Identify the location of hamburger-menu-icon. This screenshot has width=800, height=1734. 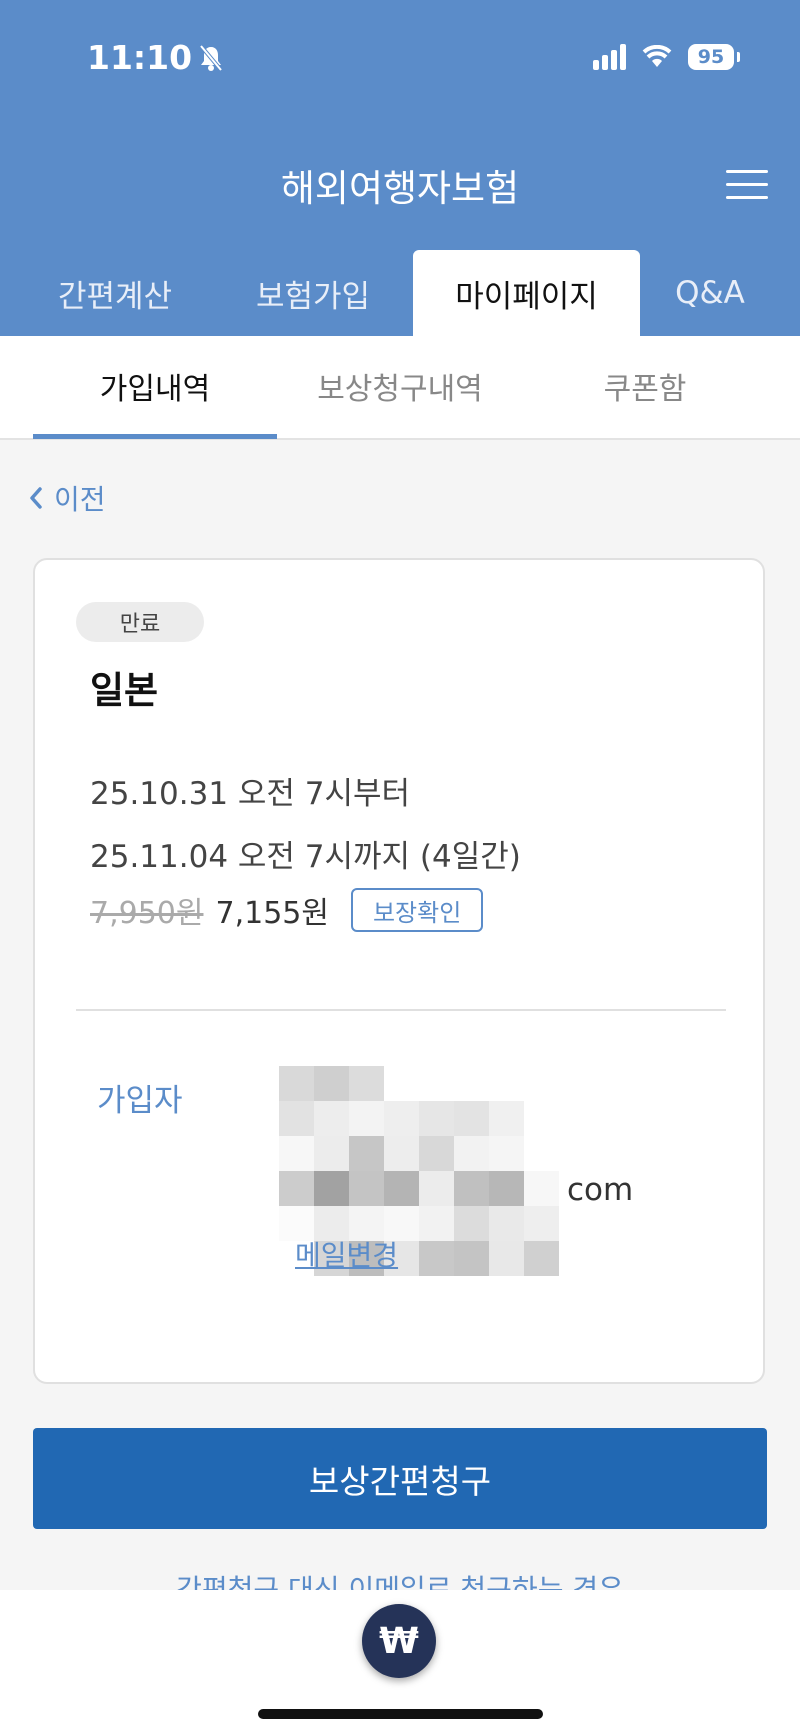
(747, 185).